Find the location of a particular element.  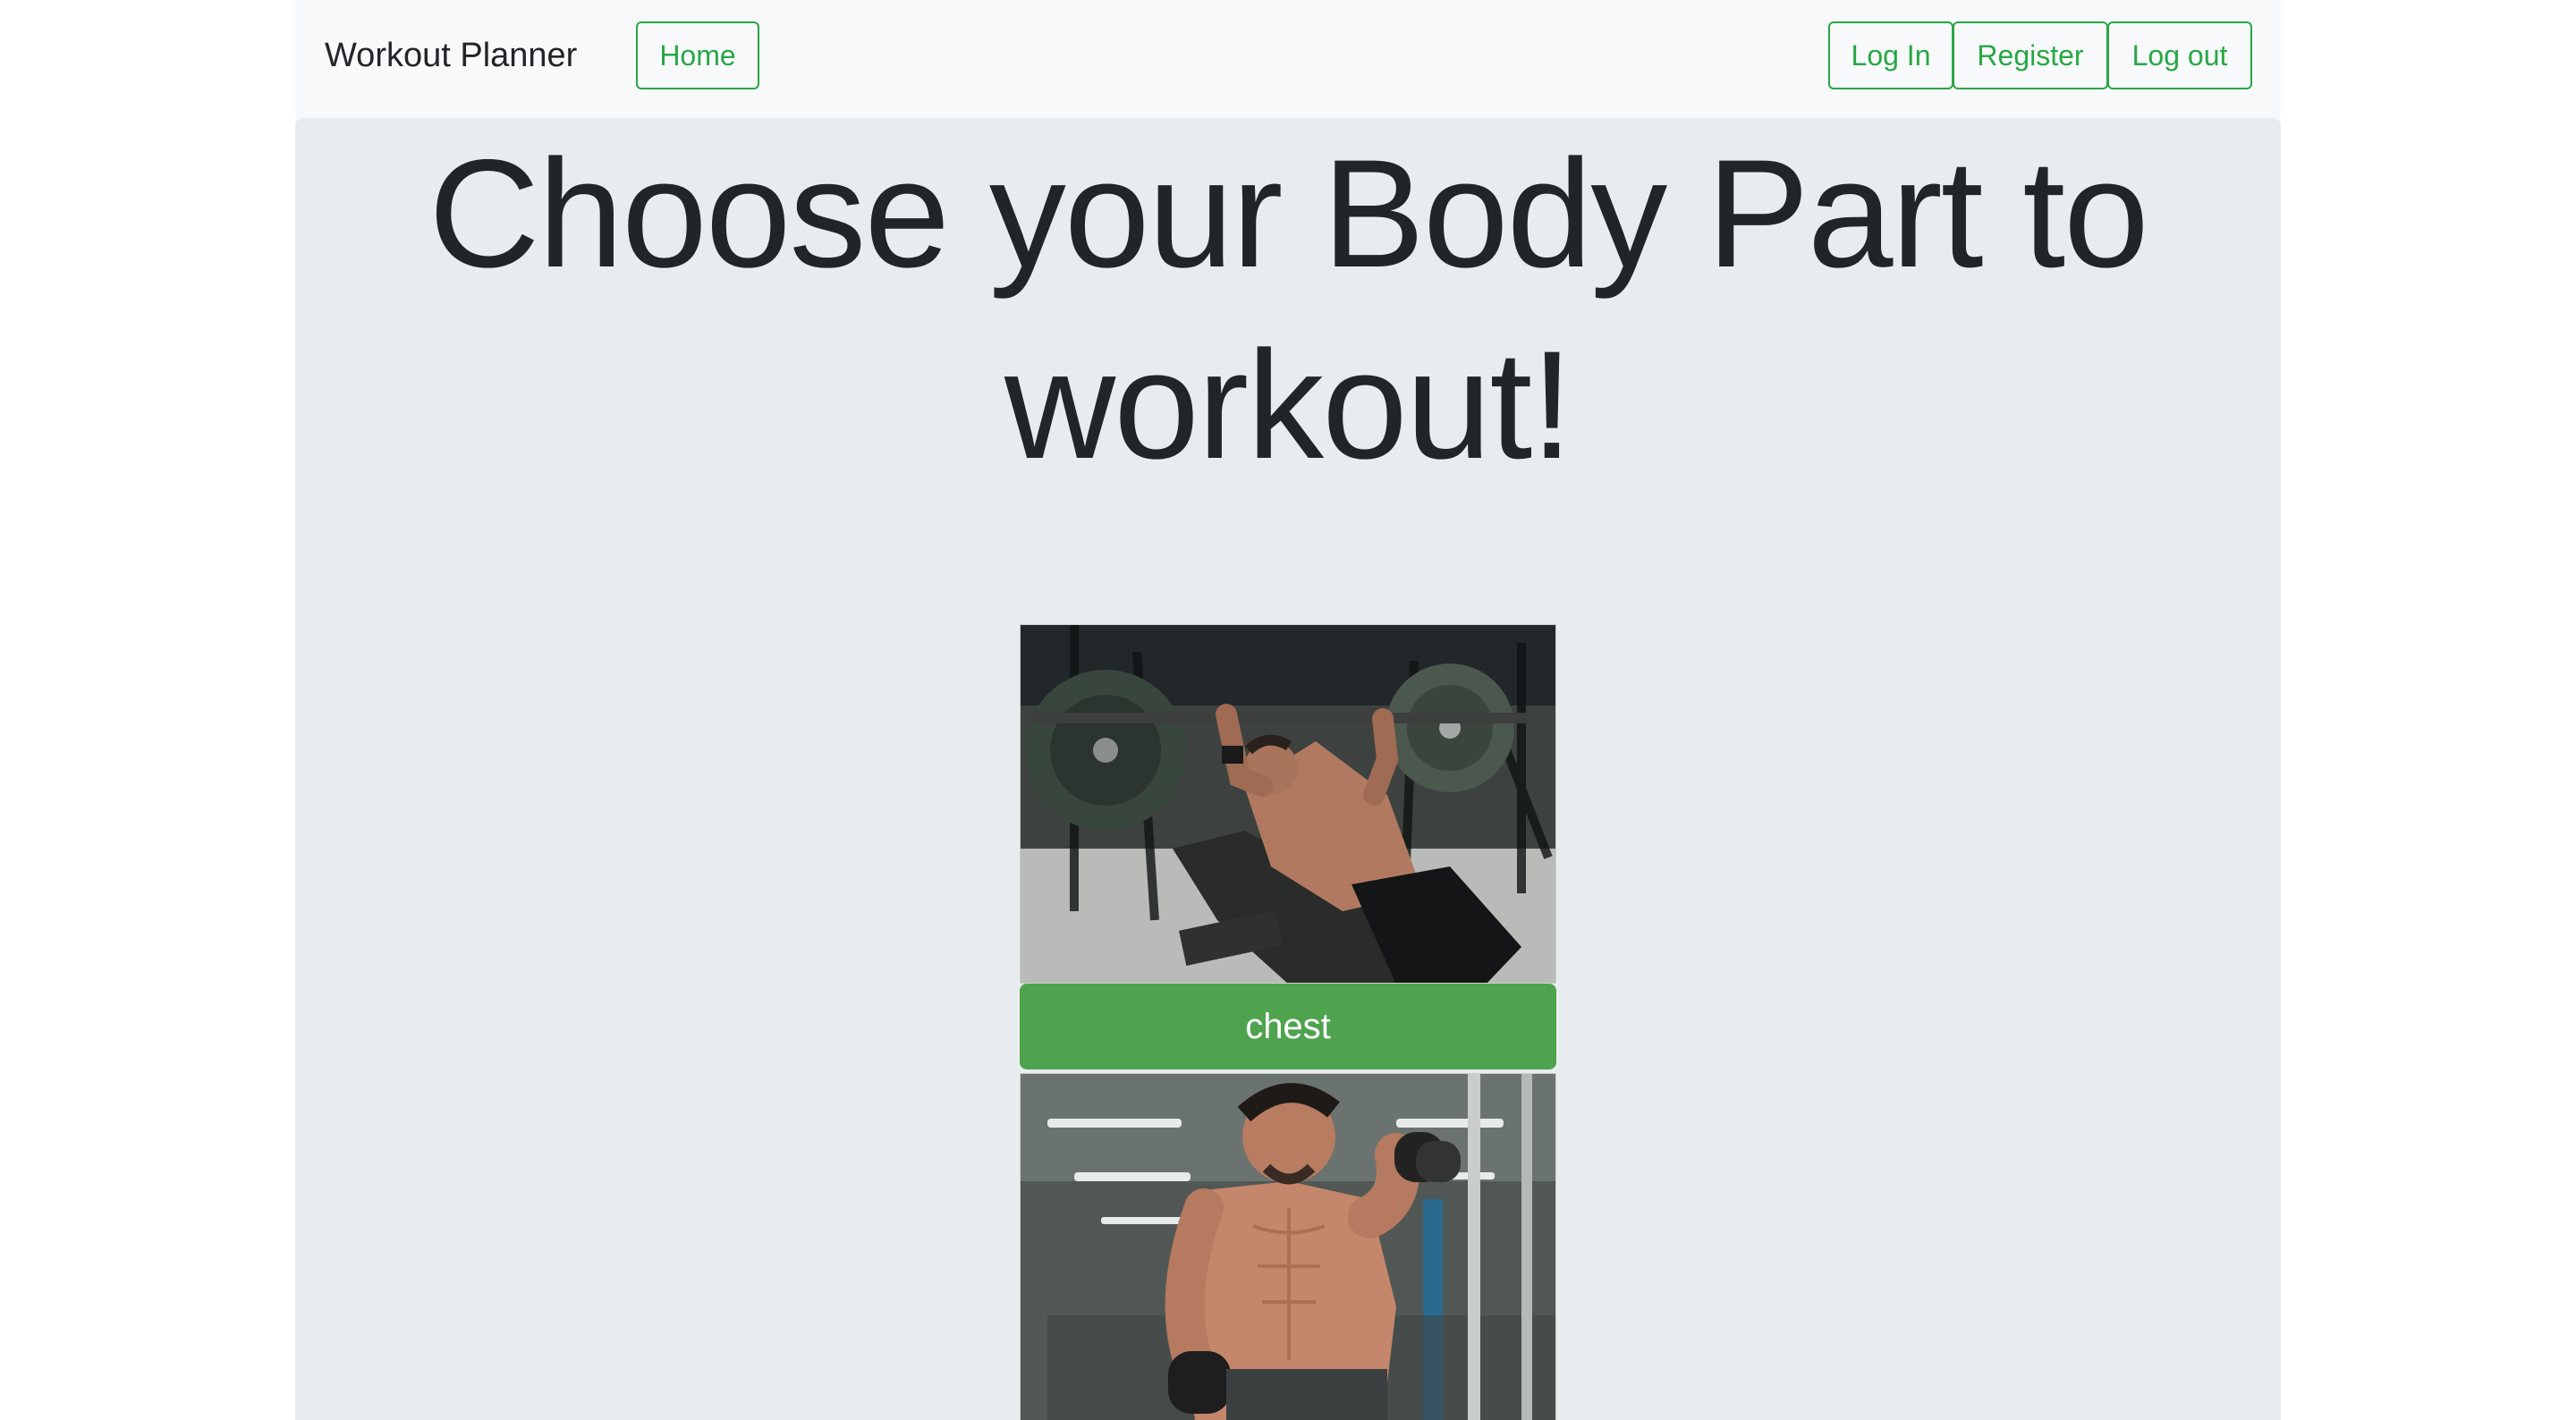

home-button: Home is located at coordinates (697, 55).